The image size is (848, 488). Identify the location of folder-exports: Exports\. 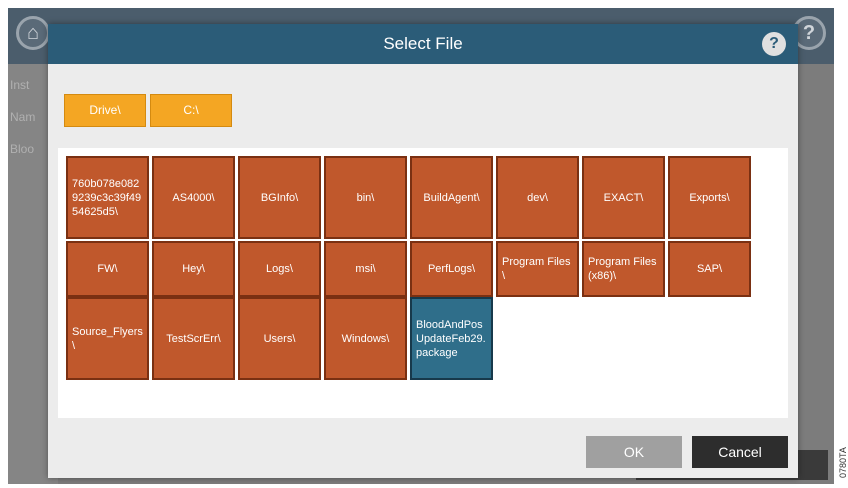
(709, 197).